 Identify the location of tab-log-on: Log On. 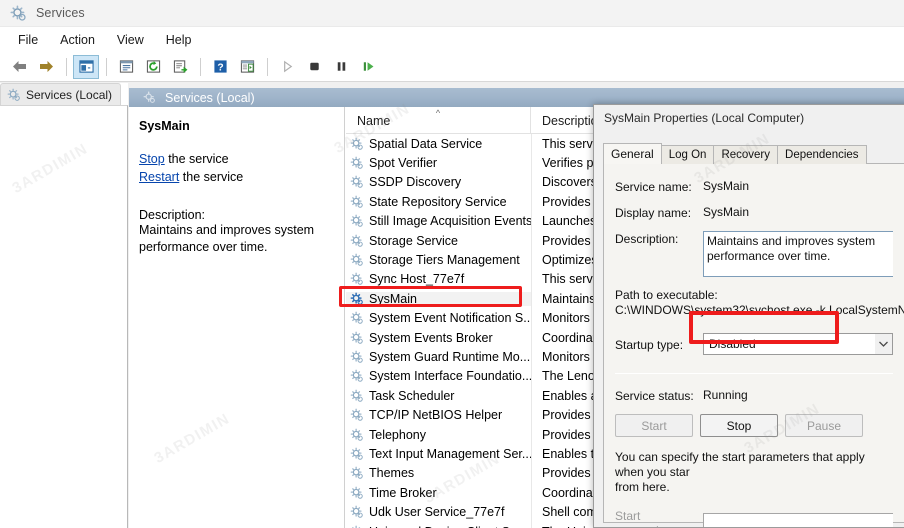
(687, 154).